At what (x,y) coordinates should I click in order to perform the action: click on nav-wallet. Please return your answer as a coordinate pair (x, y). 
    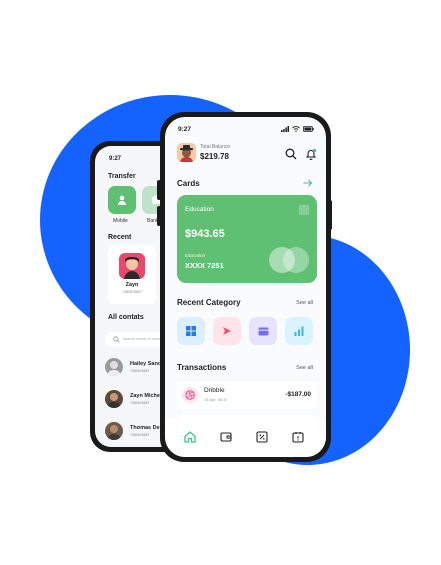
    Looking at the image, I should click on (226, 437).